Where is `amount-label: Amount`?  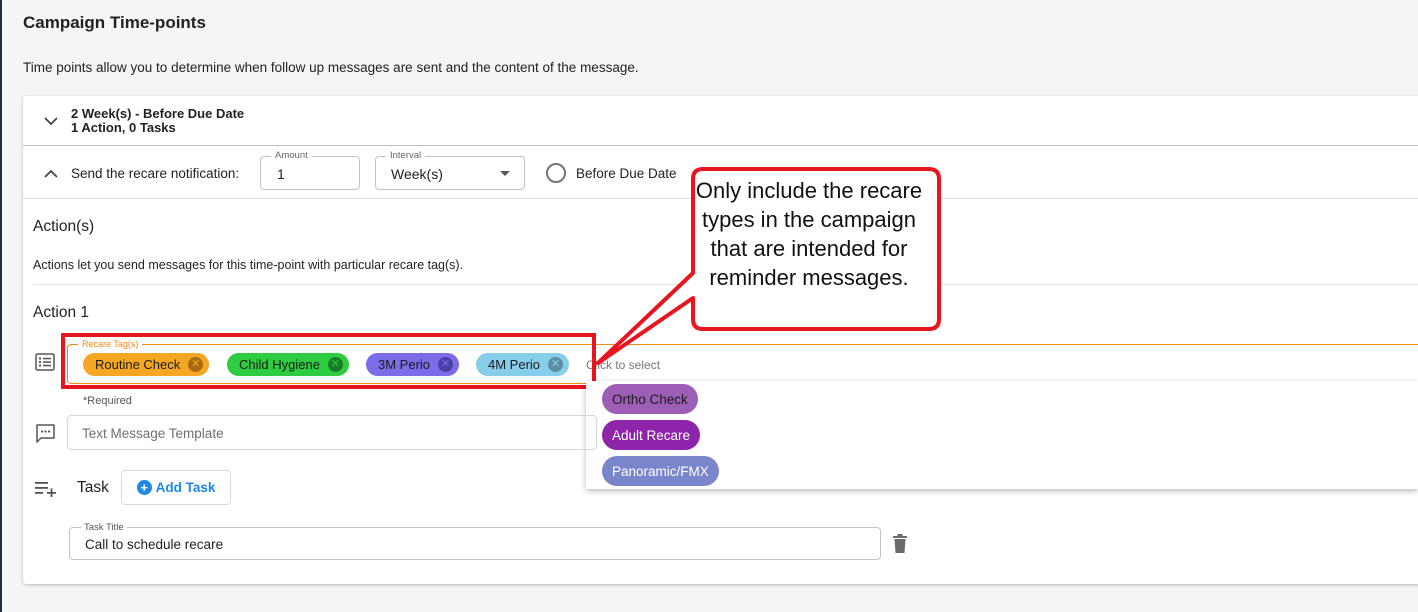
amount-label: Amount is located at coordinates (291, 156).